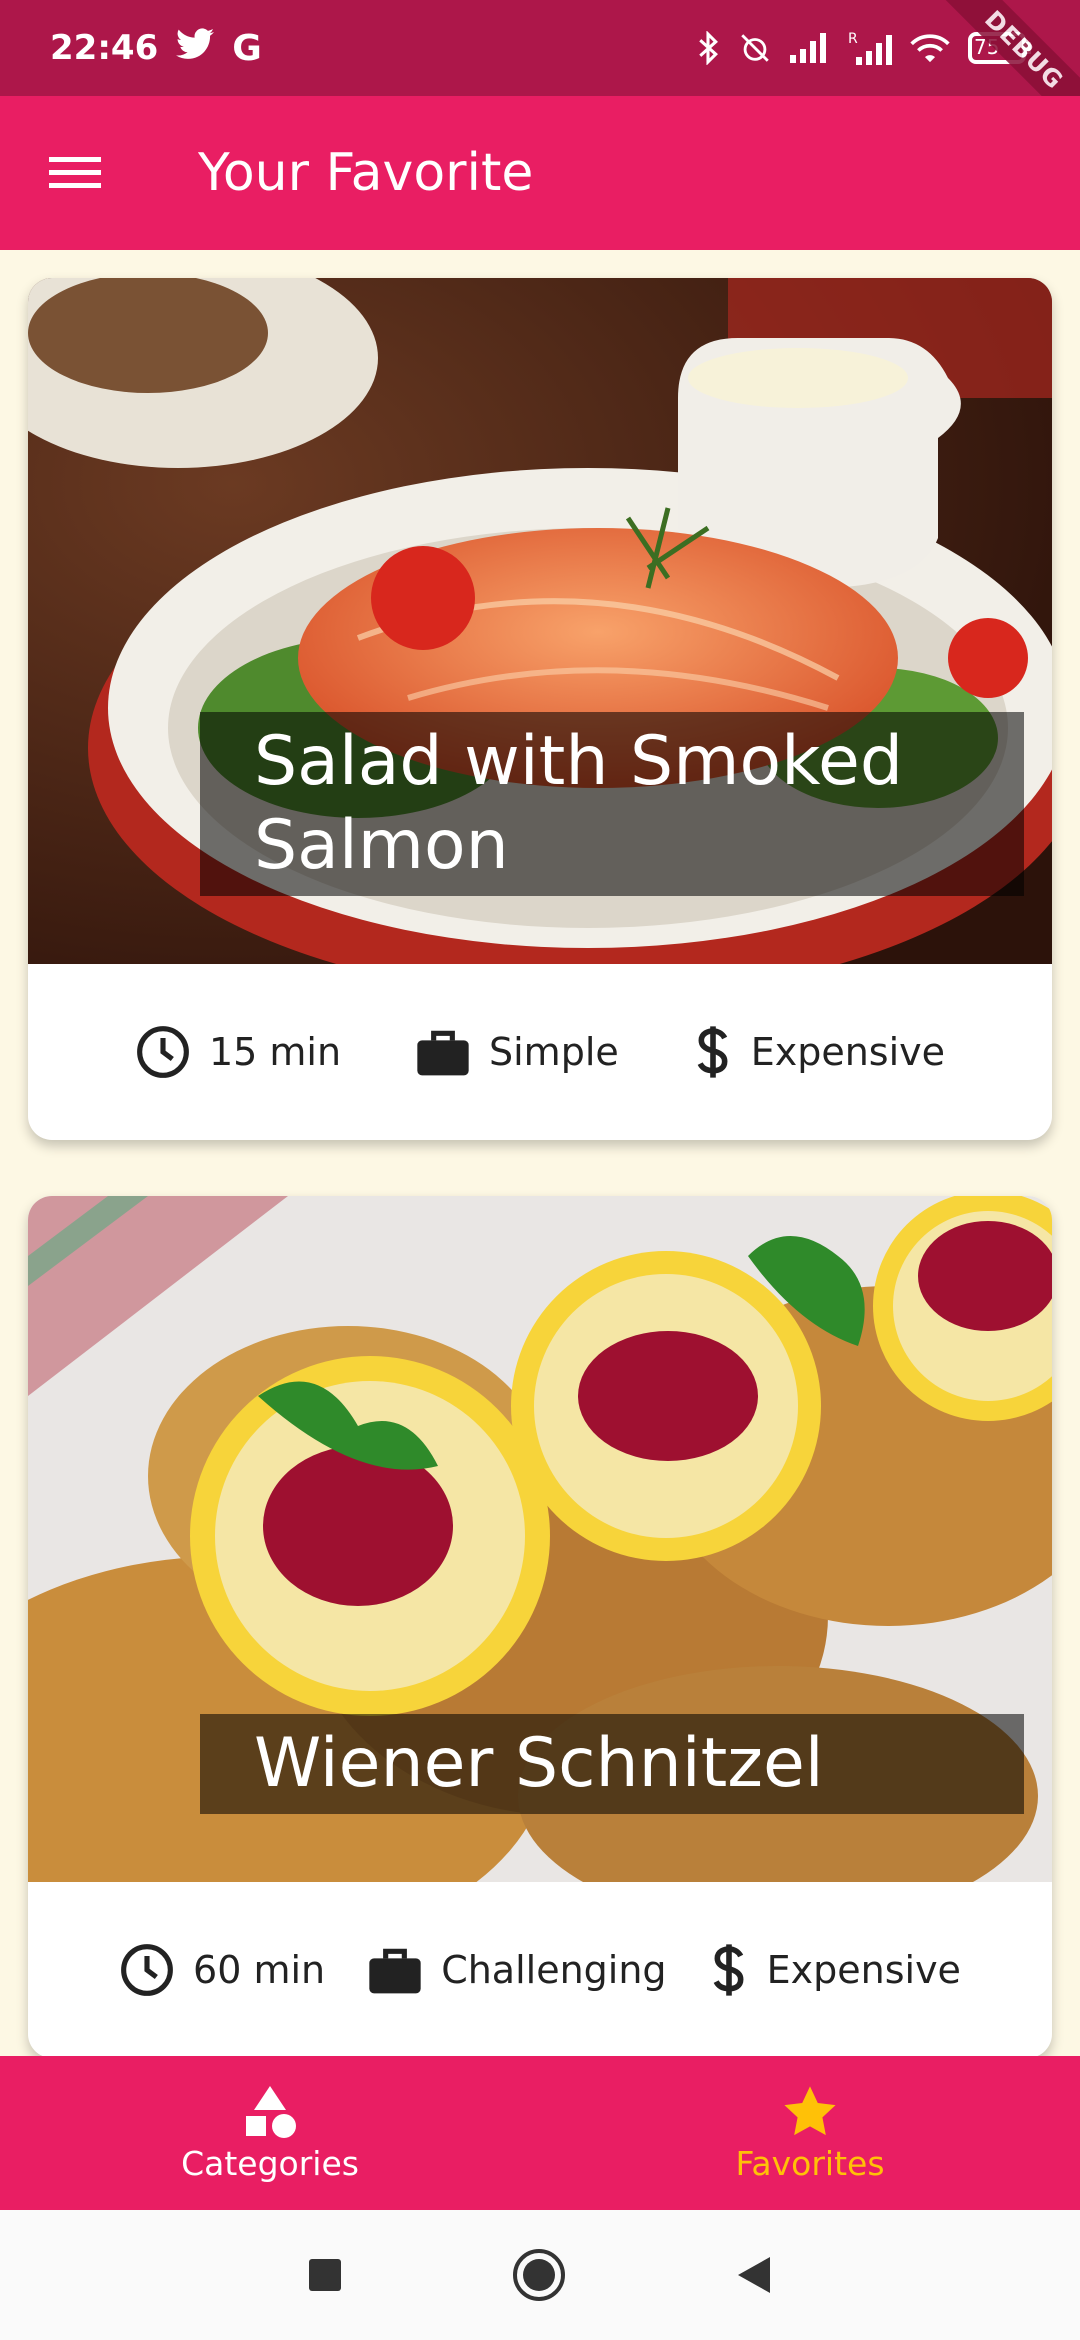 This screenshot has width=1080, height=2340. What do you see at coordinates (870, 48) in the screenshot?
I see `signal-roaming-icon: R` at bounding box center [870, 48].